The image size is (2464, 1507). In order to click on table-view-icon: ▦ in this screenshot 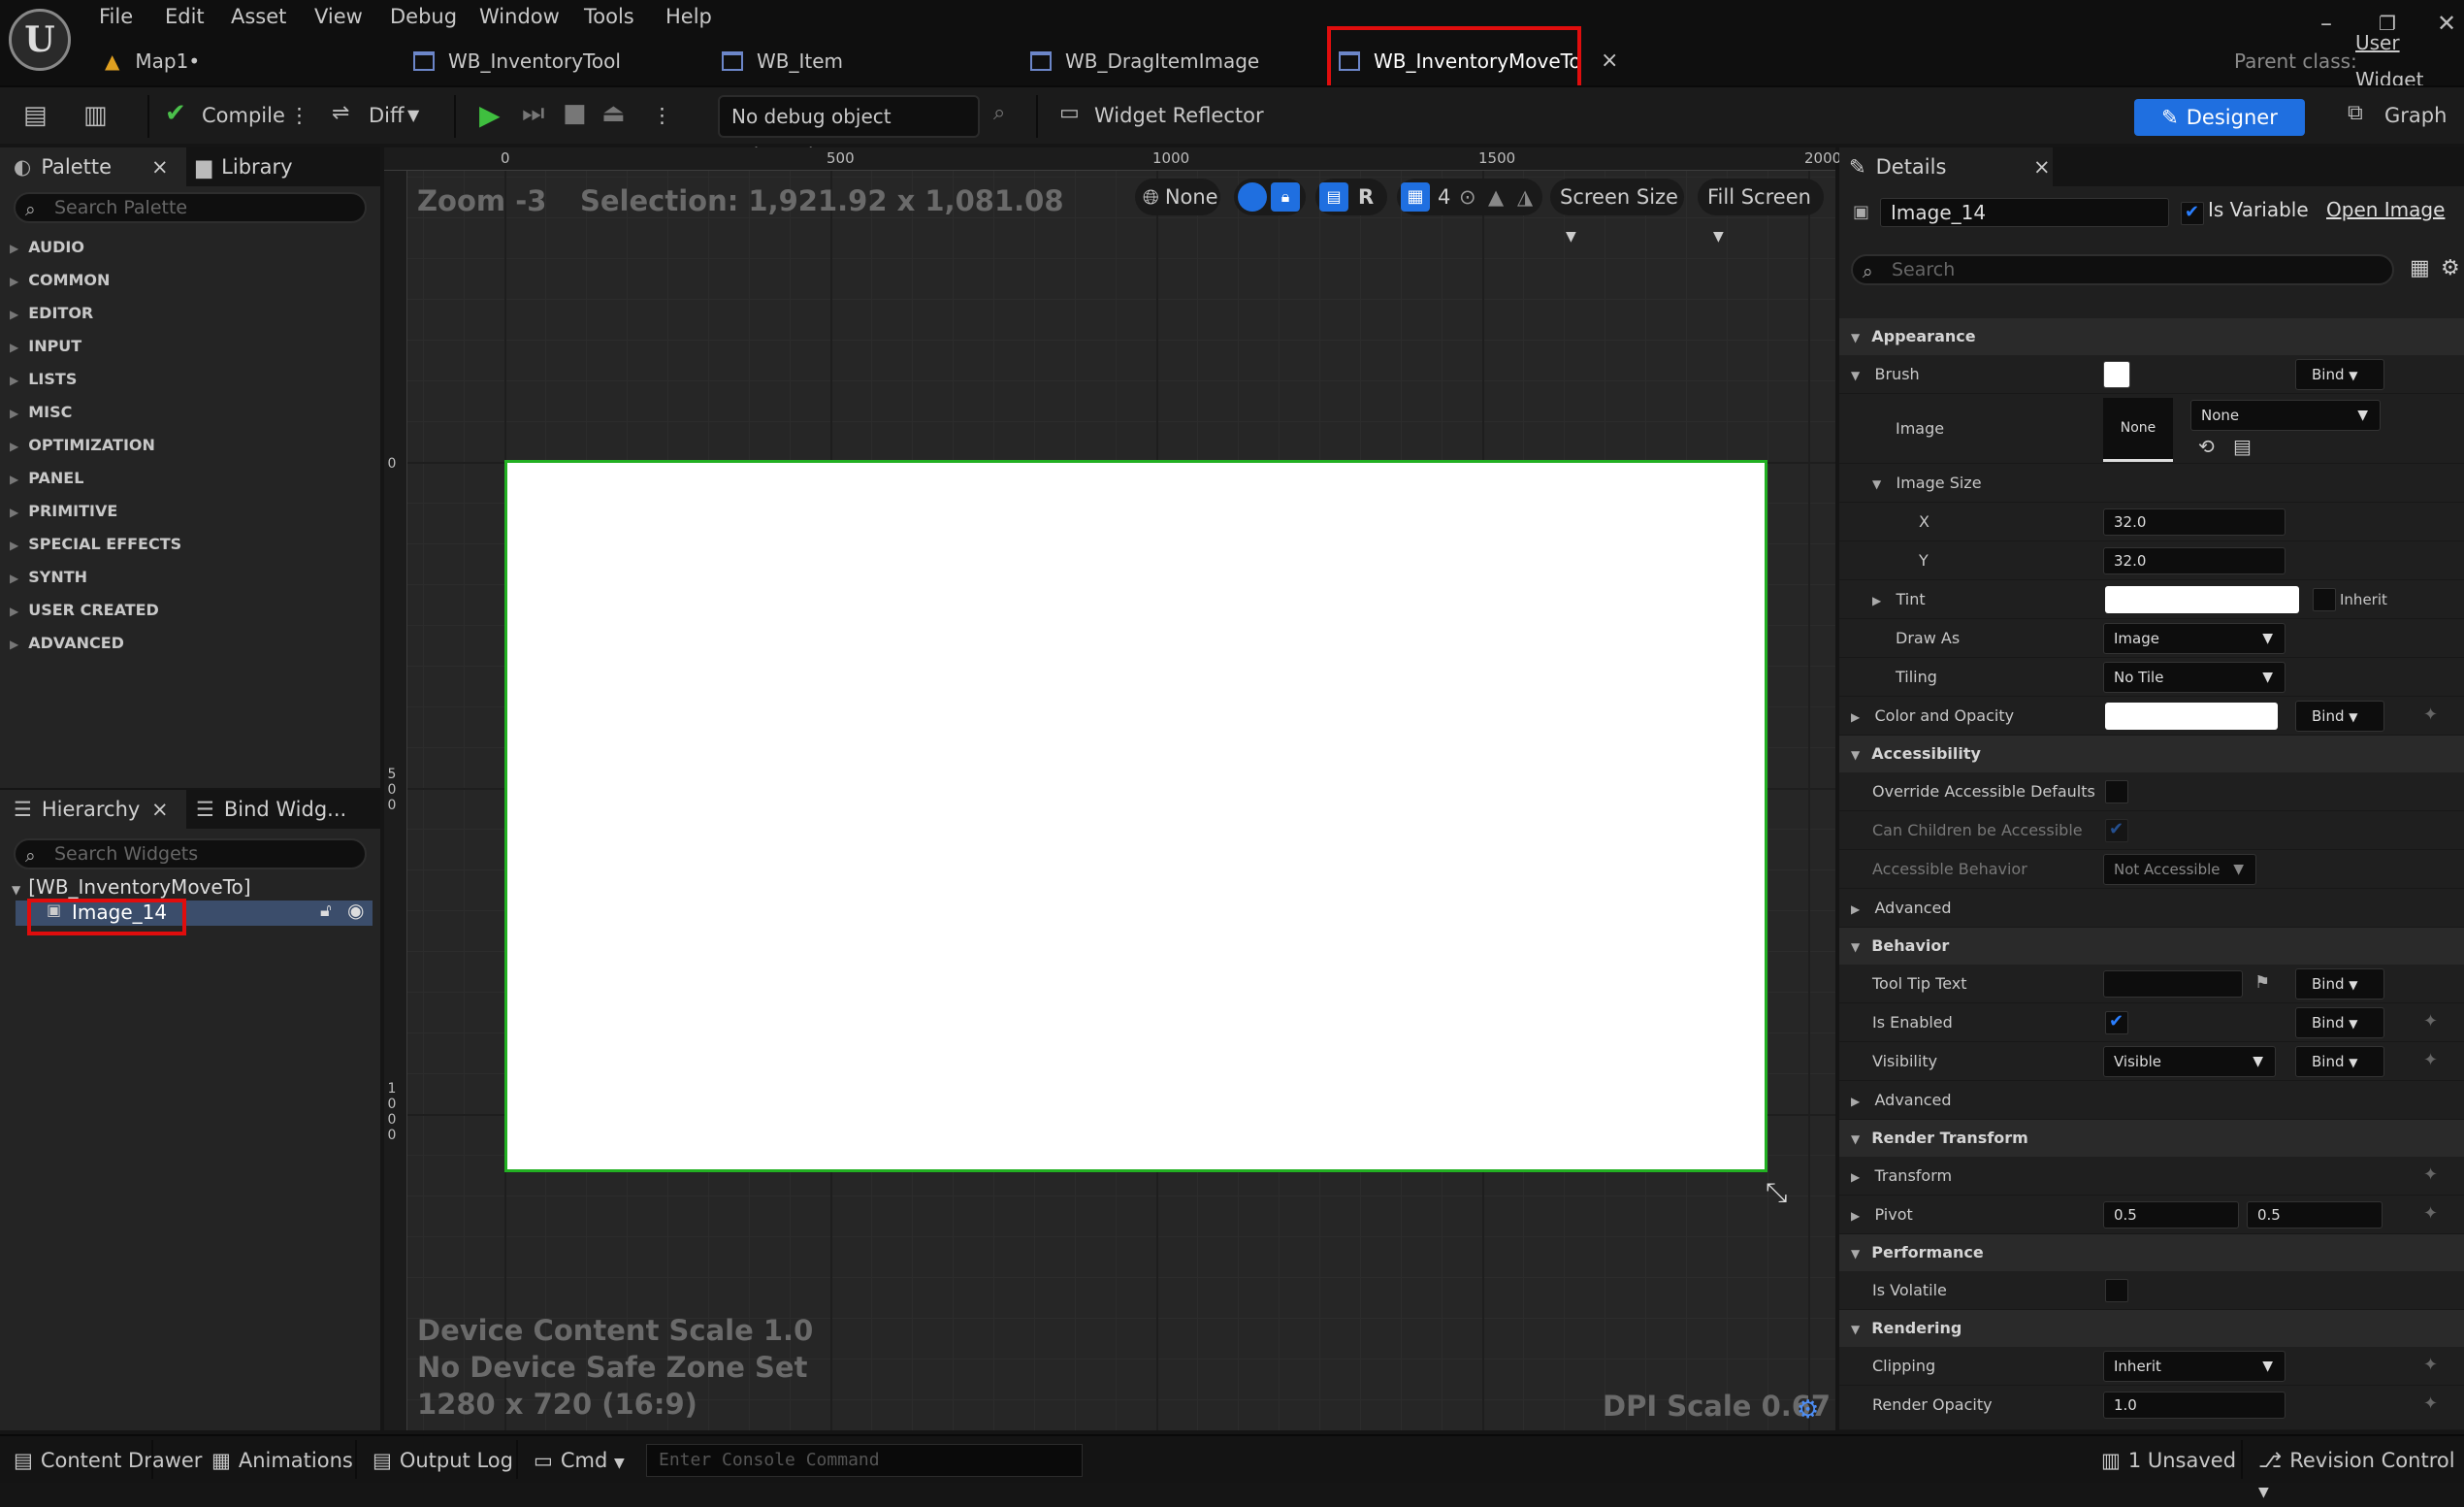, I will do `click(2420, 268)`.